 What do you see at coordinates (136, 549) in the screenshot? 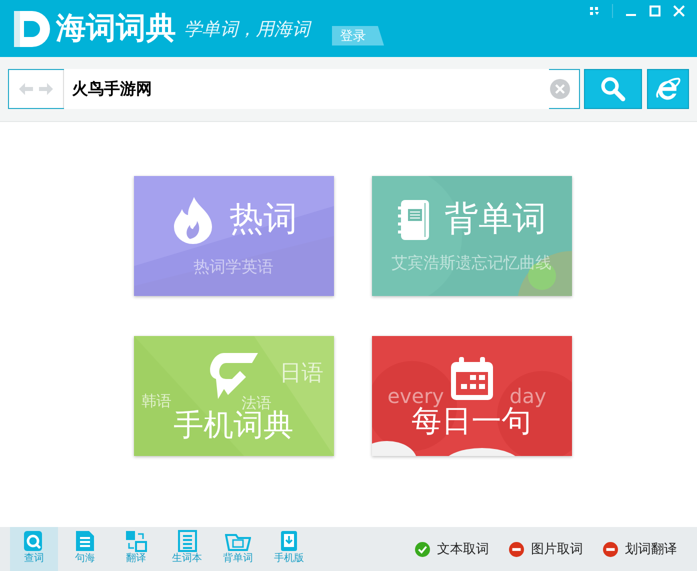
I see `nav-tab: 翻译` at bounding box center [136, 549].